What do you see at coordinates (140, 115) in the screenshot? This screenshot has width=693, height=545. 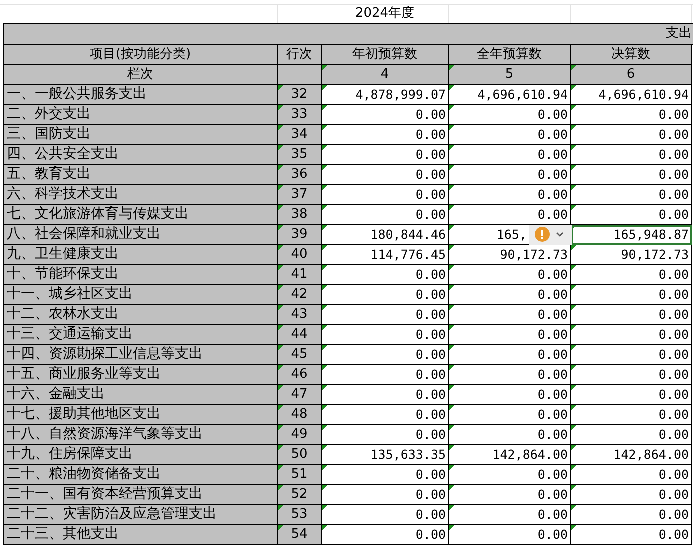 I see `category-cell: 二、外交支出` at bounding box center [140, 115].